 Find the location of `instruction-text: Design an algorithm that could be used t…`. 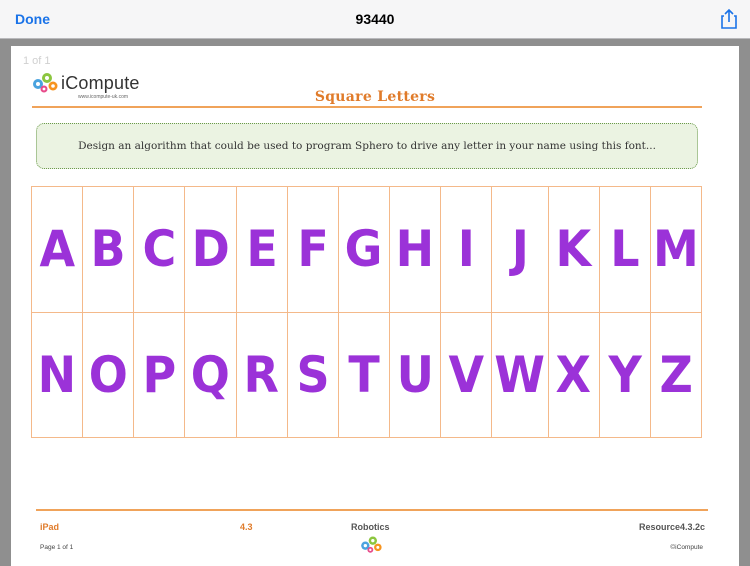

instruction-text: Design an algorithm that could be used t… is located at coordinates (367, 146).